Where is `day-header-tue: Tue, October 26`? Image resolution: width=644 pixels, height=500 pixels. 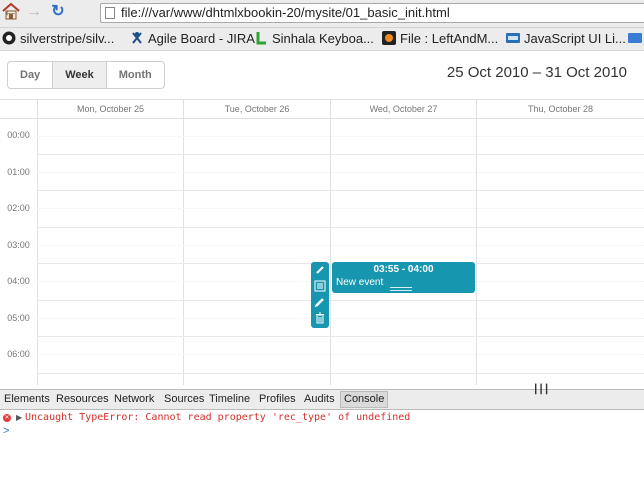 day-header-tue: Tue, October 26 is located at coordinates (256, 109).